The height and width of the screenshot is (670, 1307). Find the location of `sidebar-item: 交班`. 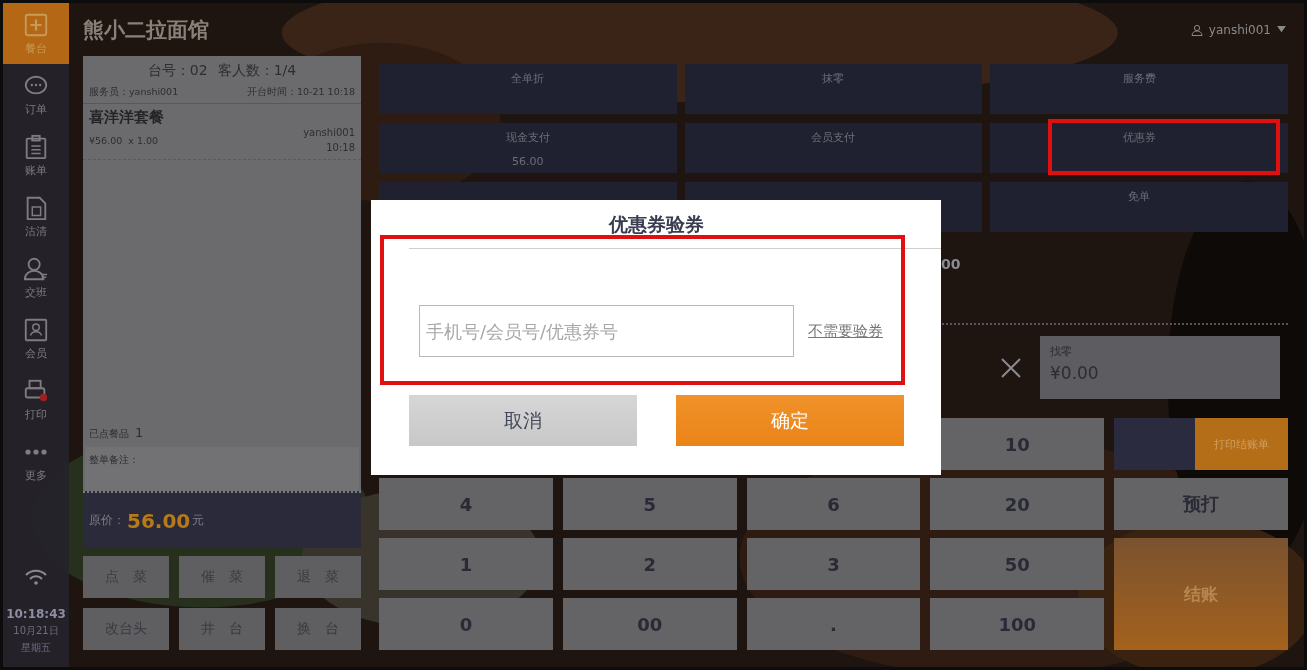

sidebar-item: 交班 is located at coordinates (36, 277).